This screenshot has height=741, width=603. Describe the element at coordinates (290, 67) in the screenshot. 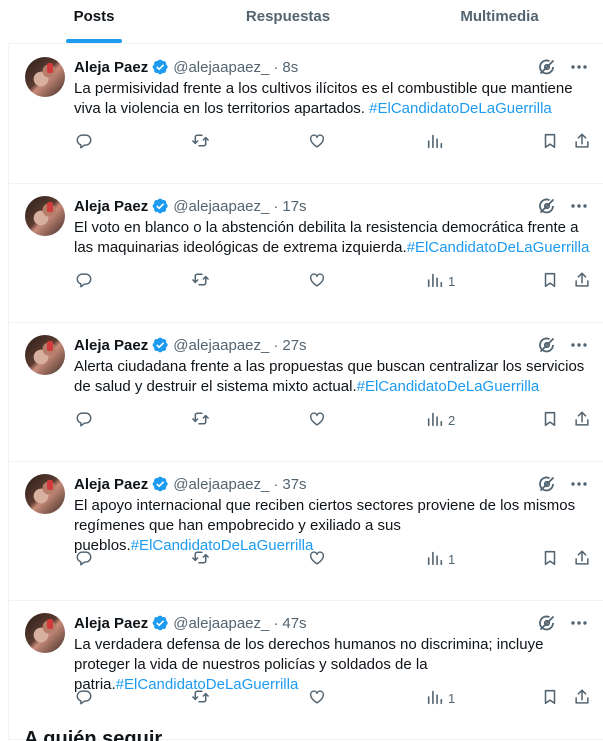

I see `tweet-time: 8s` at that location.